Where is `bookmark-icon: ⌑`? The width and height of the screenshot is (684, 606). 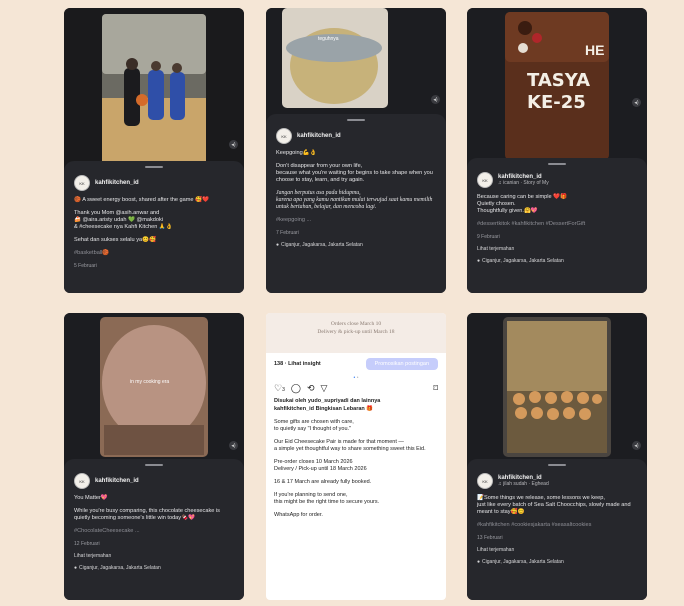 bookmark-icon: ⌑ is located at coordinates (435, 388).